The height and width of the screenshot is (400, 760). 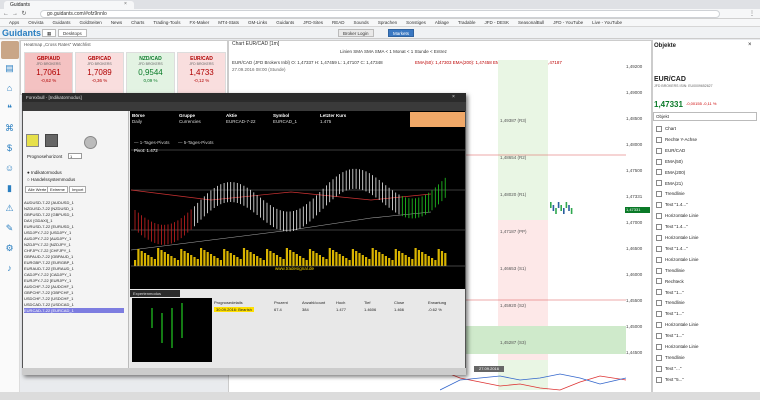 I want to click on avatar, so click(x=10, y=50).